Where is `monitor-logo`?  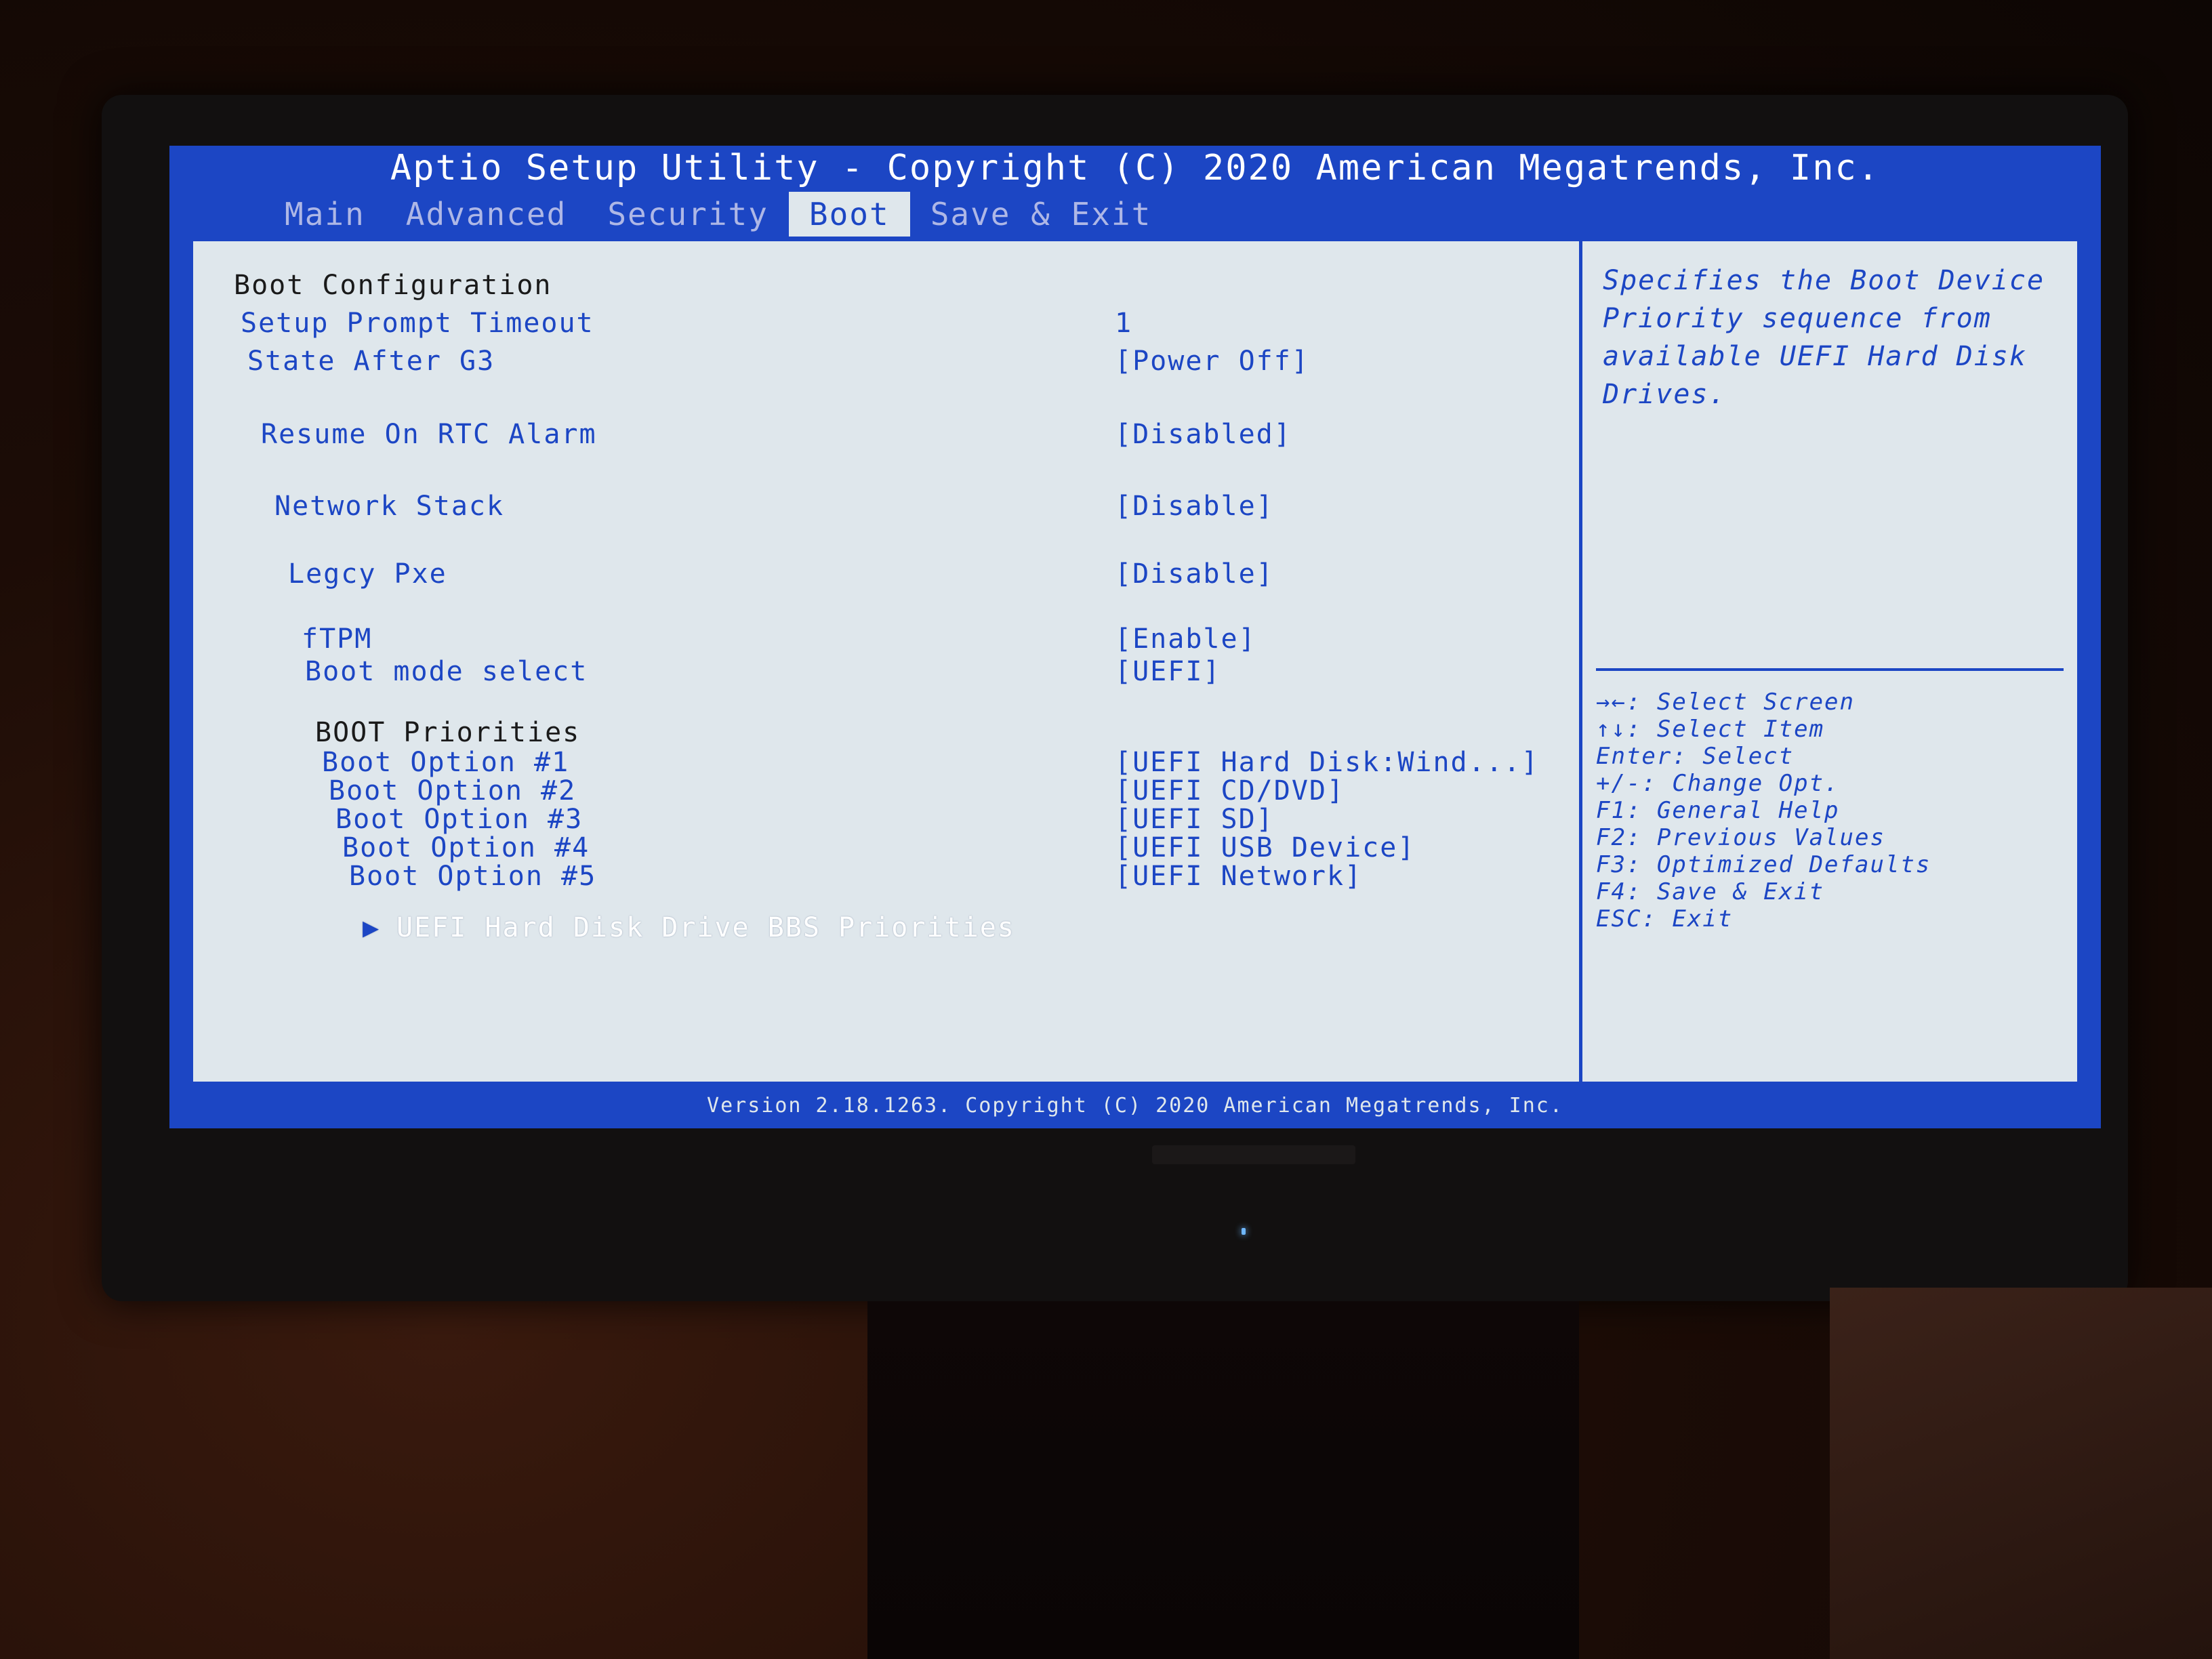 monitor-logo is located at coordinates (1253, 1155).